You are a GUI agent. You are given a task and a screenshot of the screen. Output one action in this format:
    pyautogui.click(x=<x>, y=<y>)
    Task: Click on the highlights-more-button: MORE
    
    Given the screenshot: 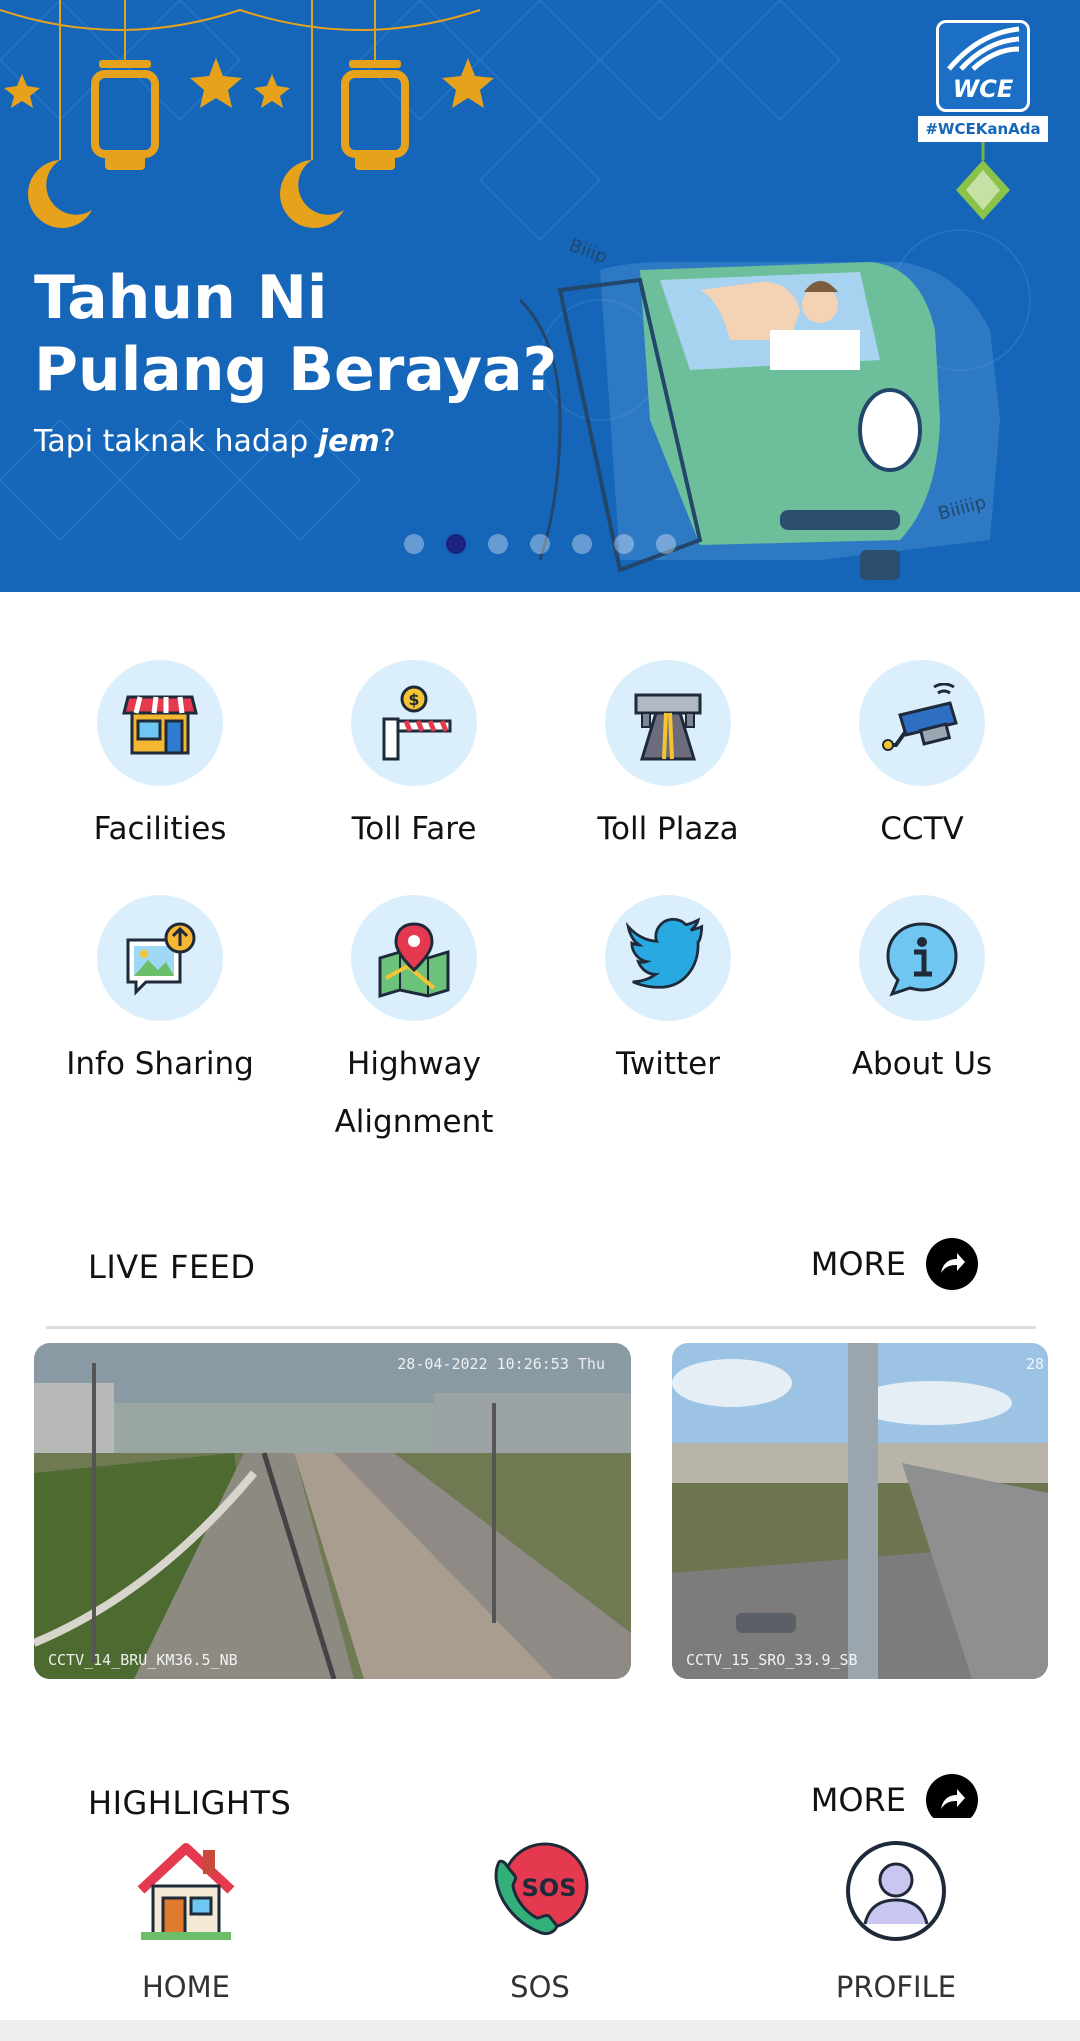 What is the action you would take?
    pyautogui.click(x=894, y=1796)
    